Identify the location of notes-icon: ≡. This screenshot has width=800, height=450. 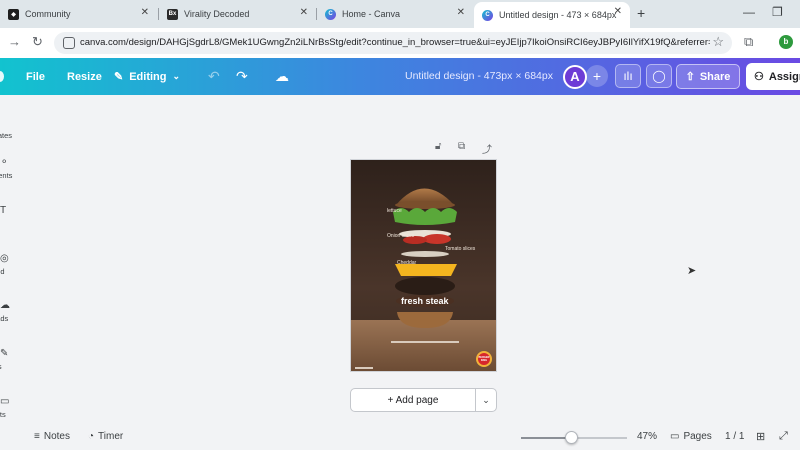
(37, 436).